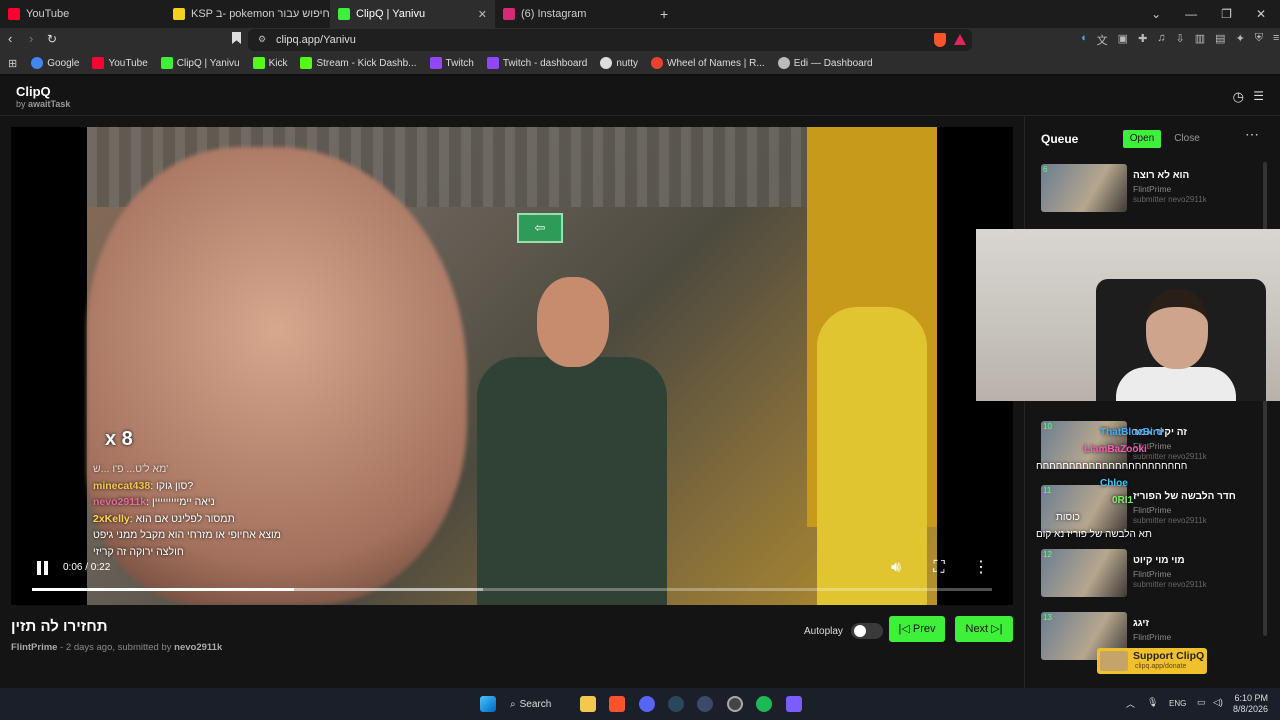 This screenshot has height=720, width=1280. I want to click on clip-author: FlintPrime, so click(34, 647).